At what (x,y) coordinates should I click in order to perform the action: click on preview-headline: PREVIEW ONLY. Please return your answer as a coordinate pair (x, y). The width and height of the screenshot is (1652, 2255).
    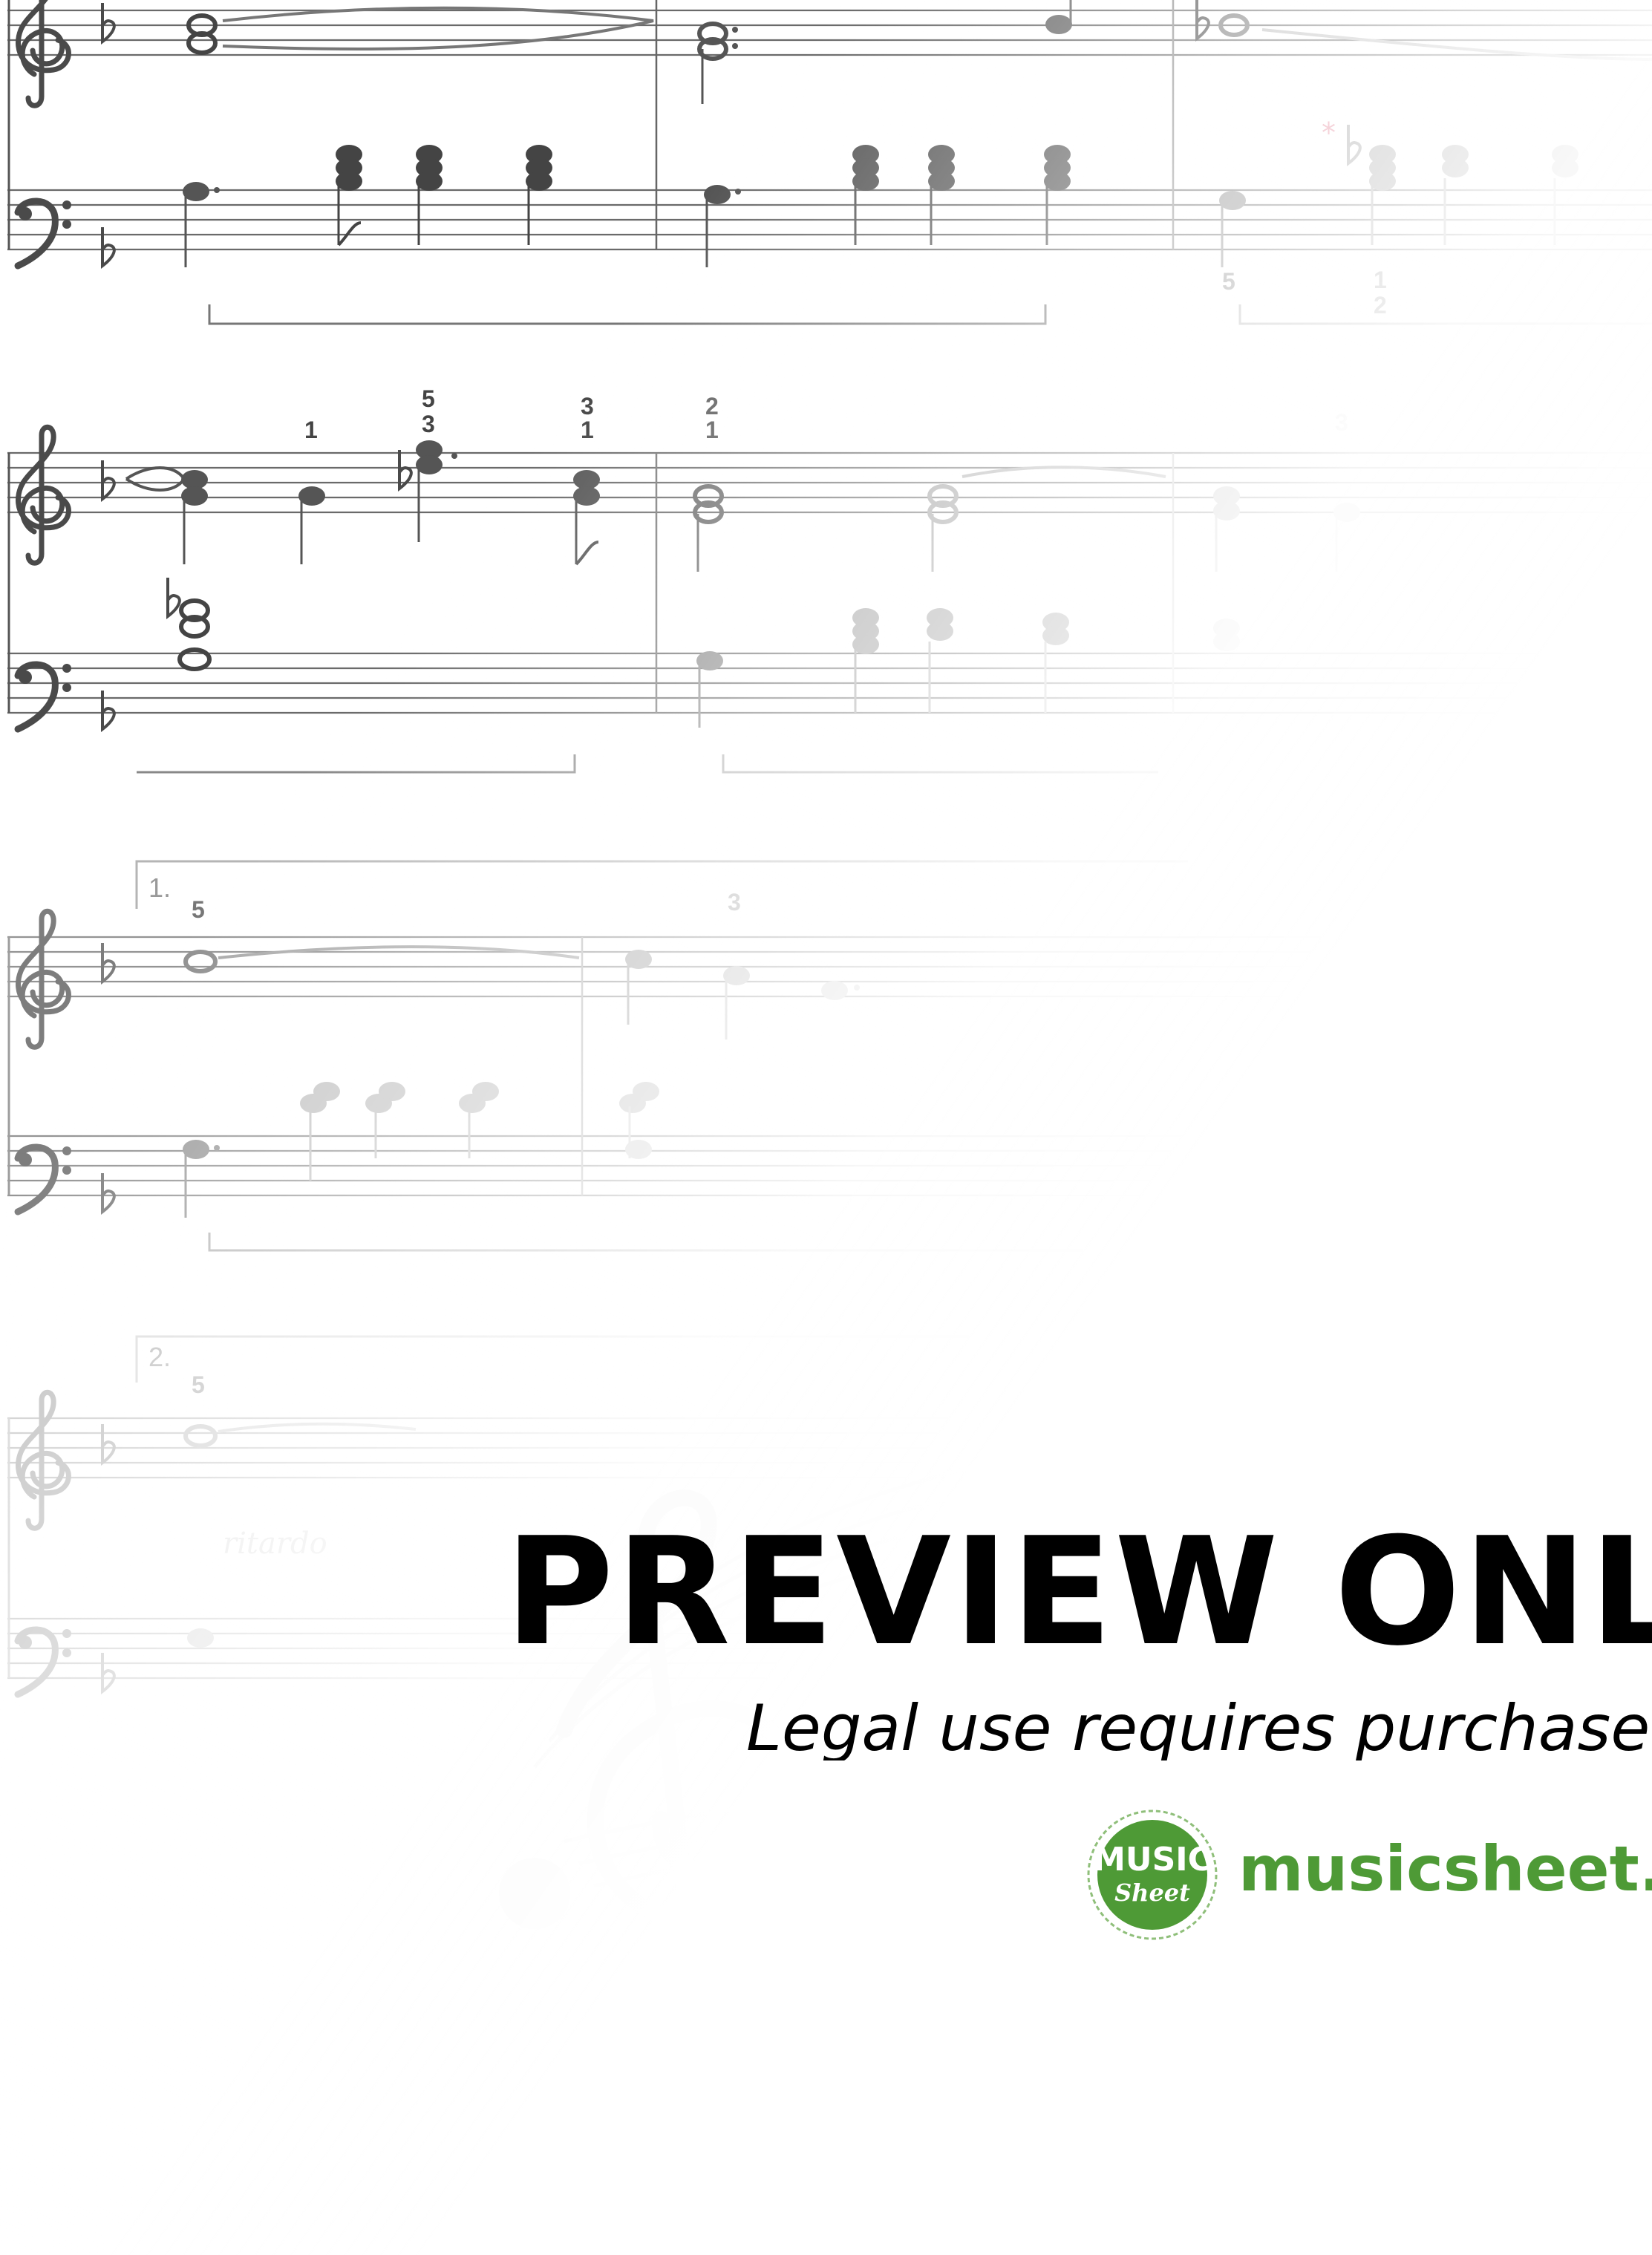
    Looking at the image, I should click on (1078, 1592).